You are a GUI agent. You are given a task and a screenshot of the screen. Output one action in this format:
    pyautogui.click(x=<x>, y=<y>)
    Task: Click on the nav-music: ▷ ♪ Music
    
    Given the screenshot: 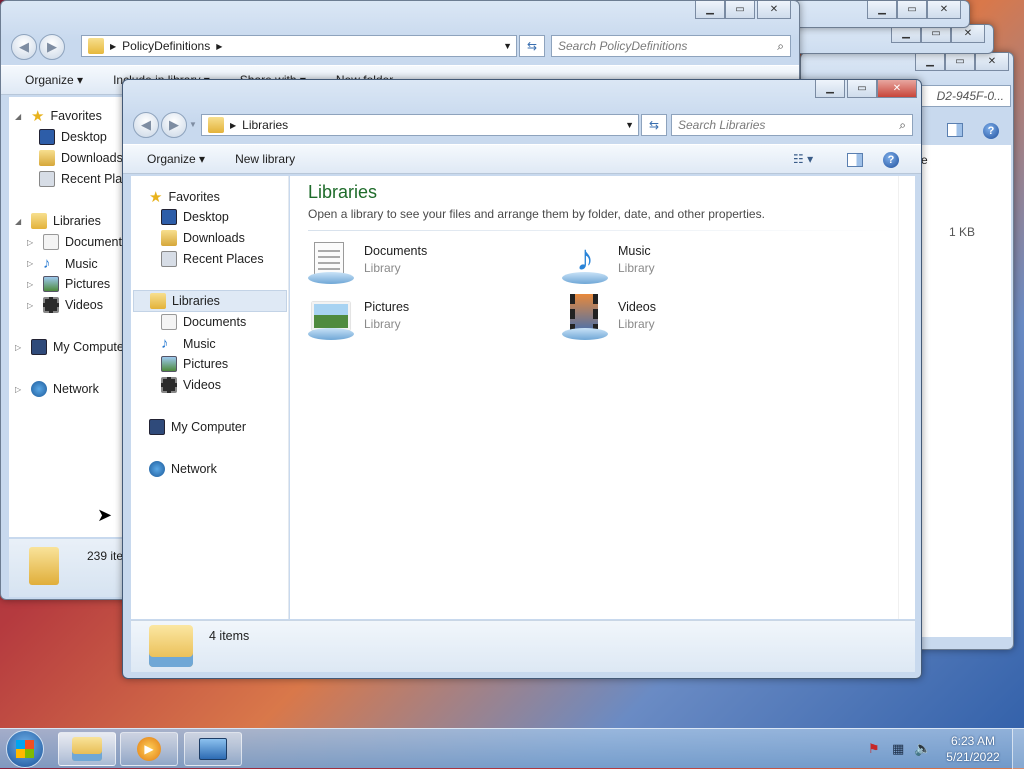 What is the action you would take?
    pyautogui.click(x=62, y=263)
    